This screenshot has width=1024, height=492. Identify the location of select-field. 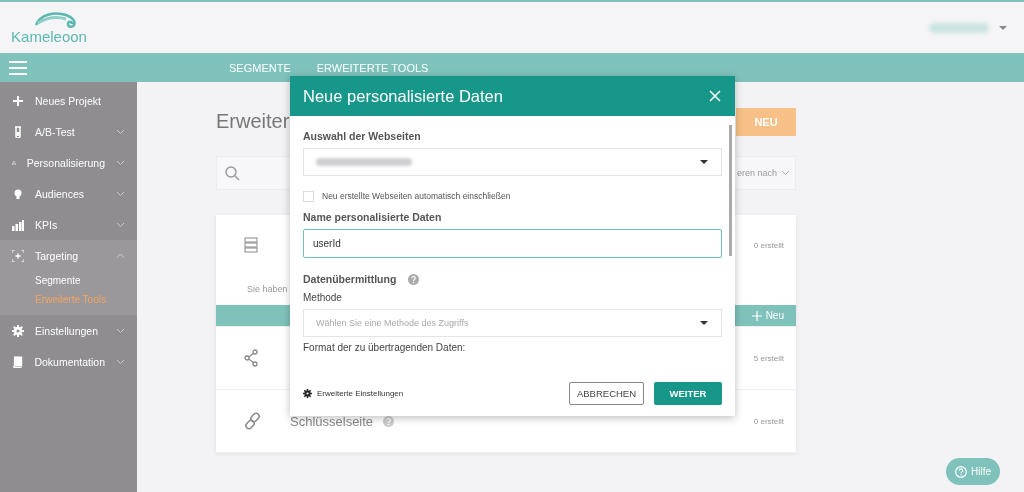
(512, 162).